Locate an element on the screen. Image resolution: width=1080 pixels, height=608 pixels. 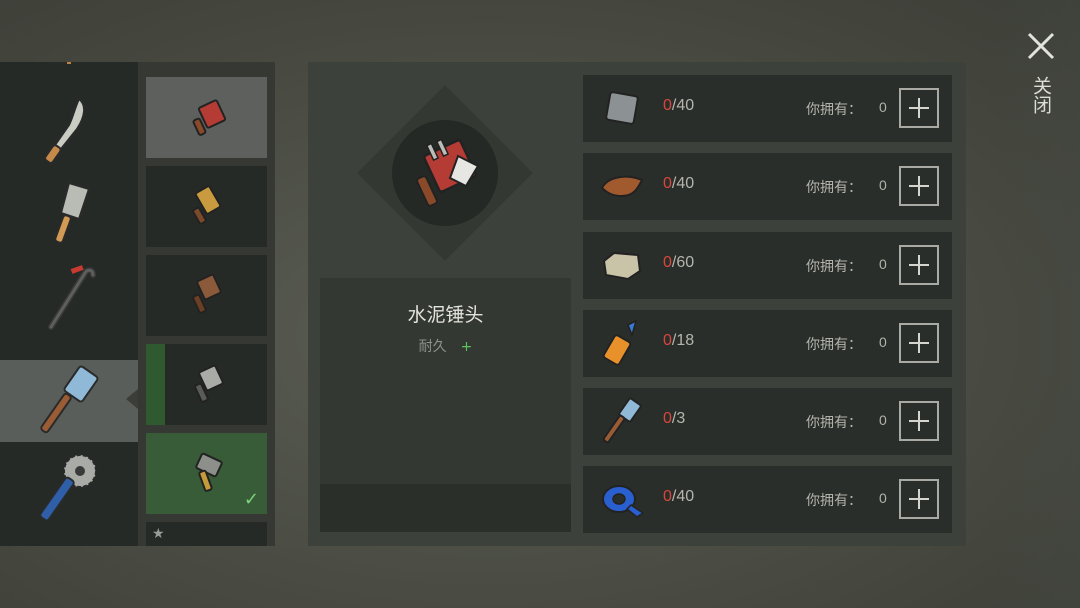
close-label: 关闭 is located at coordinates (1041, 95).